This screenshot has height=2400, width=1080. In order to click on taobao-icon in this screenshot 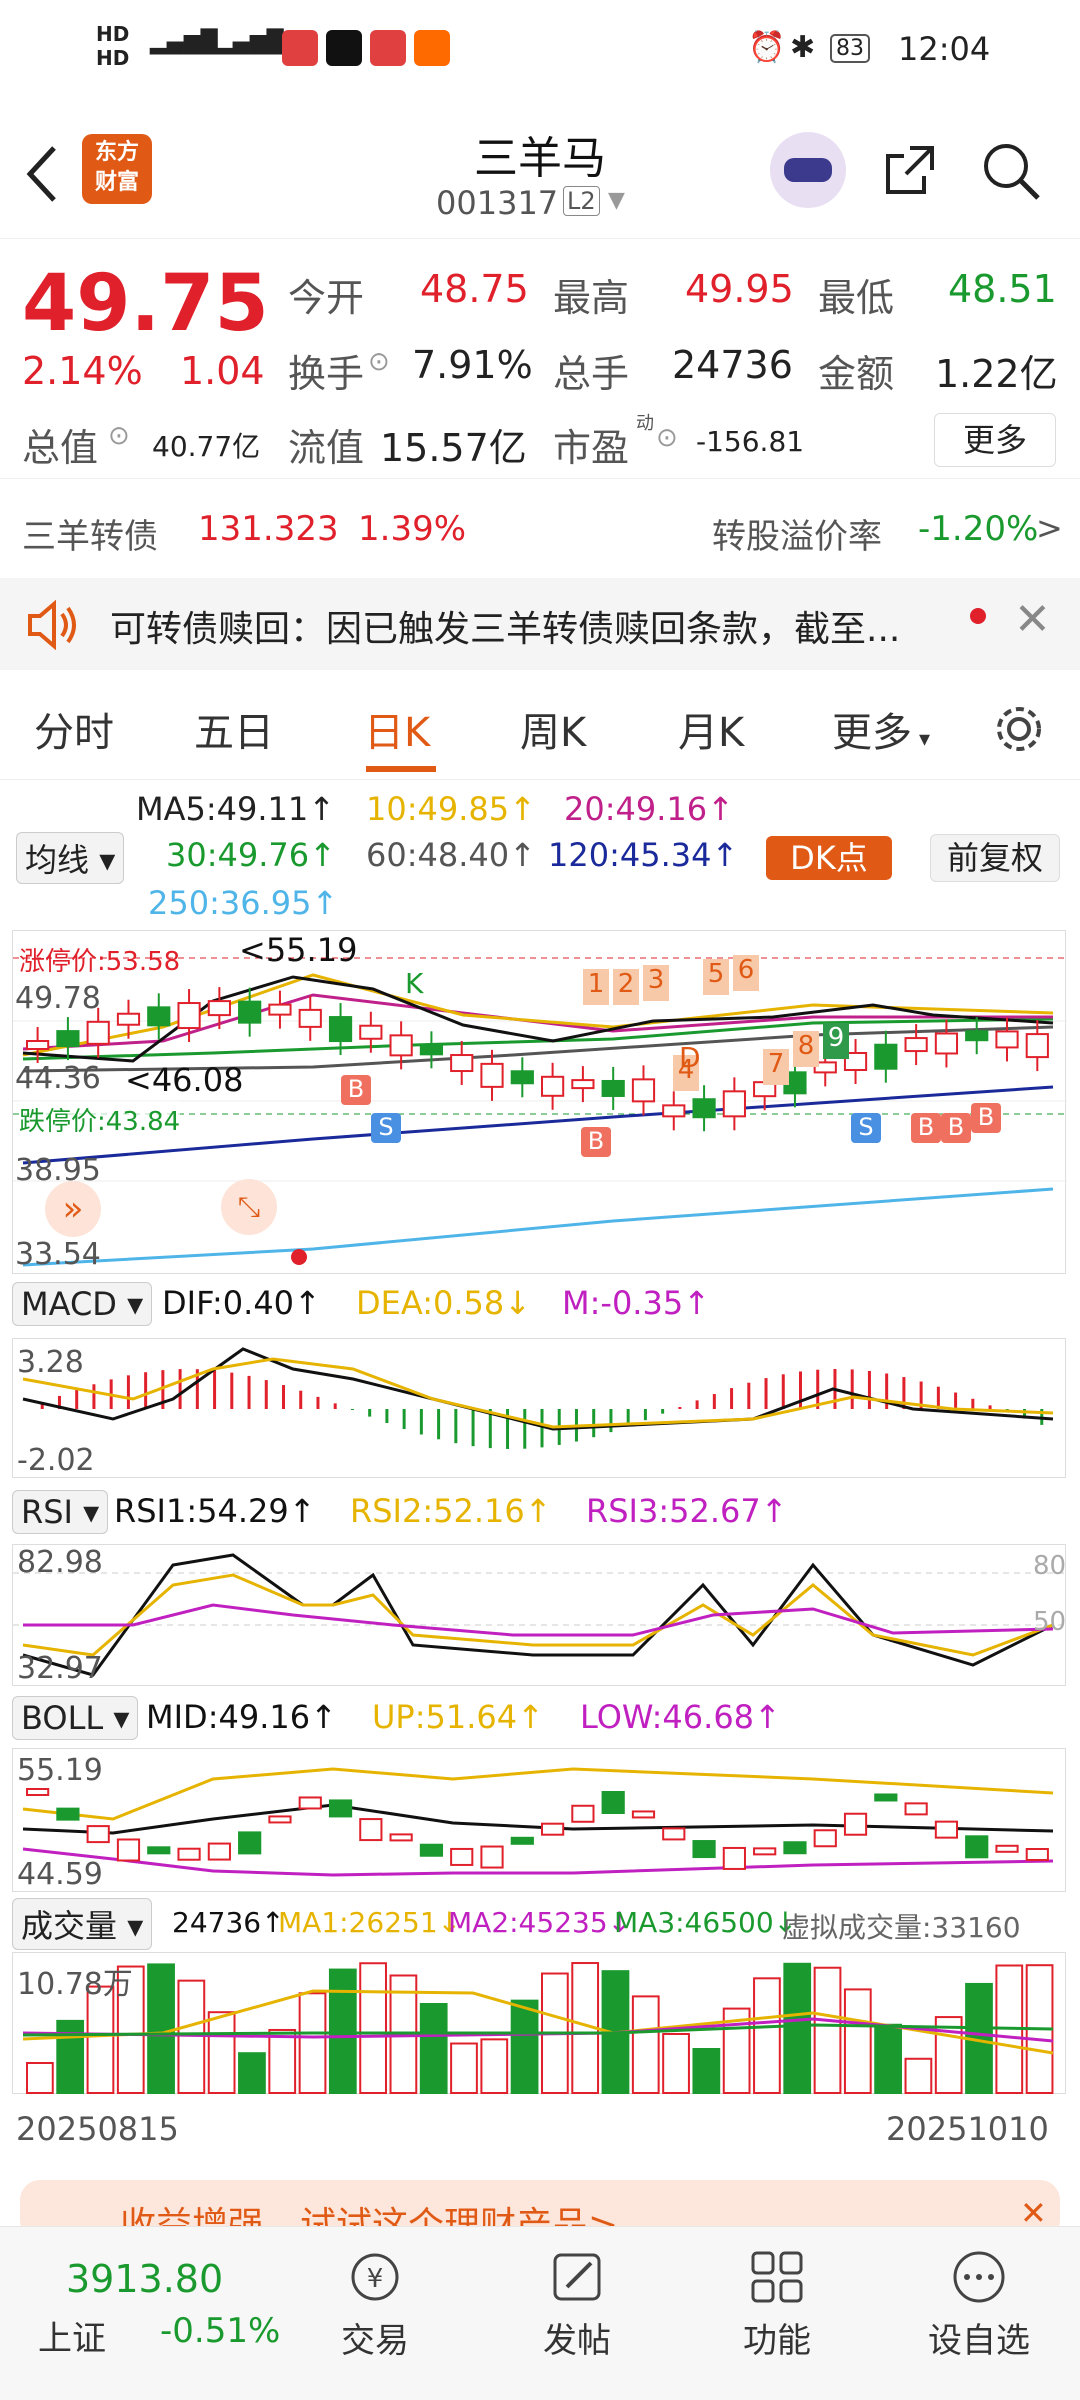, I will do `click(432, 48)`.